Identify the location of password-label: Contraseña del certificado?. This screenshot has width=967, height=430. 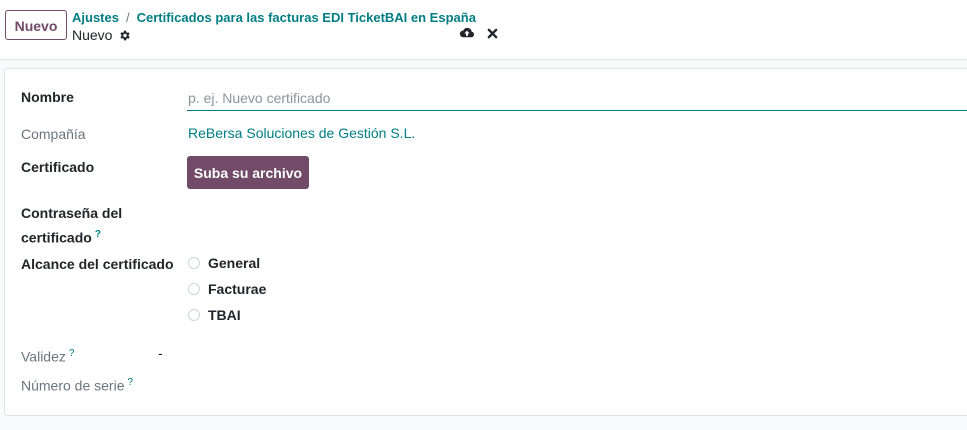
(71, 226).